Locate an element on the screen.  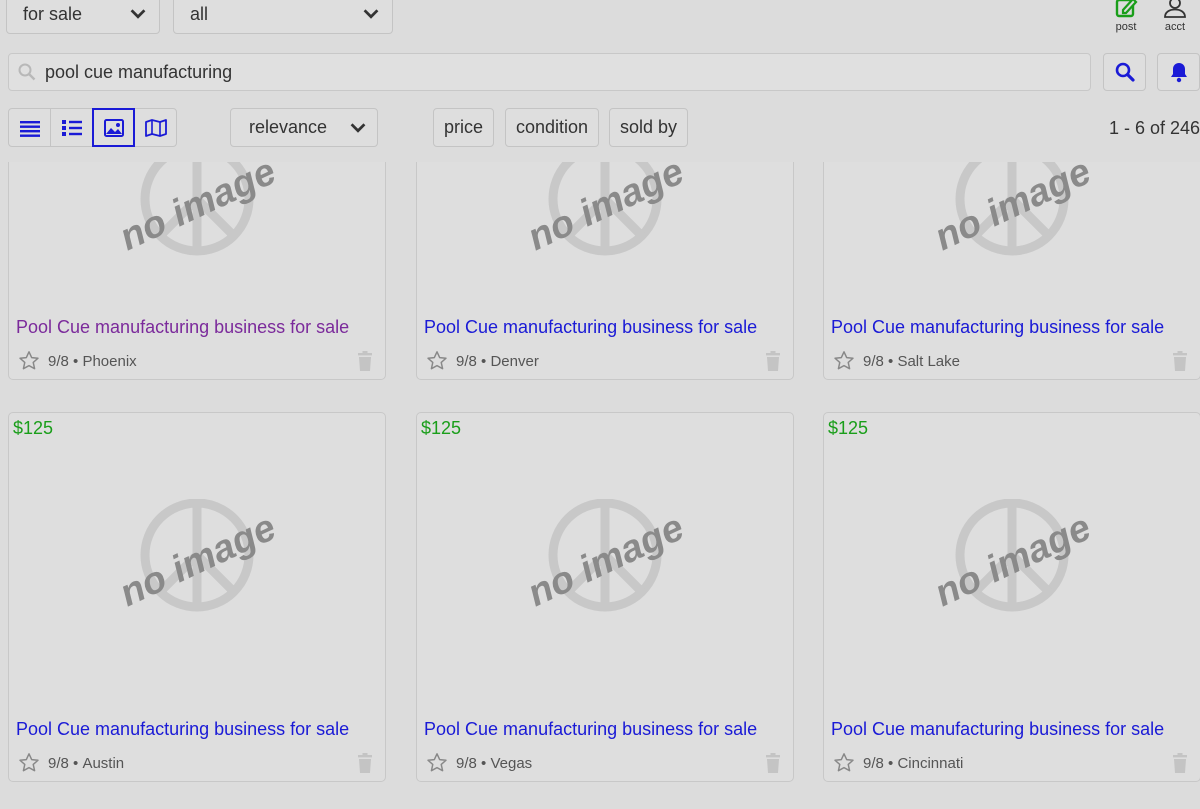
listing-location: Denver is located at coordinates (514, 361).